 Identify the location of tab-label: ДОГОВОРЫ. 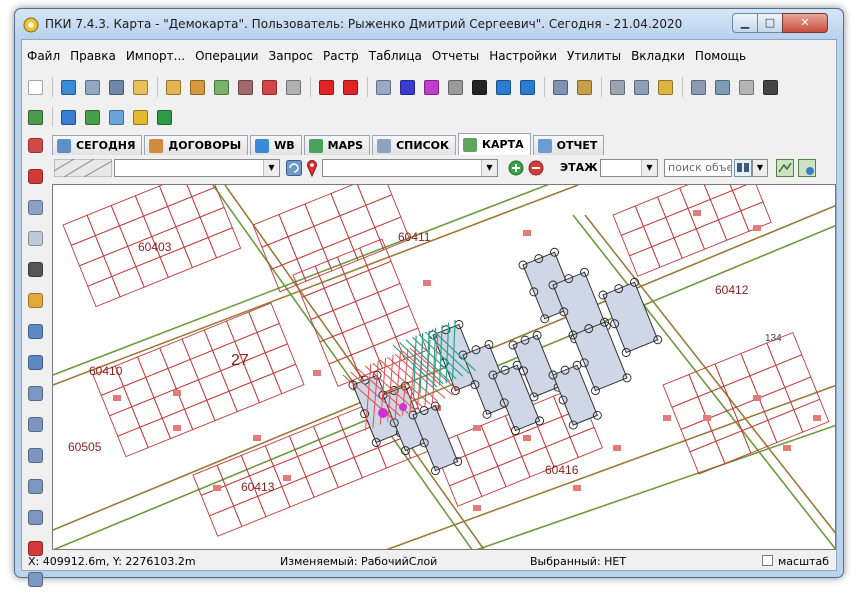
(205, 145).